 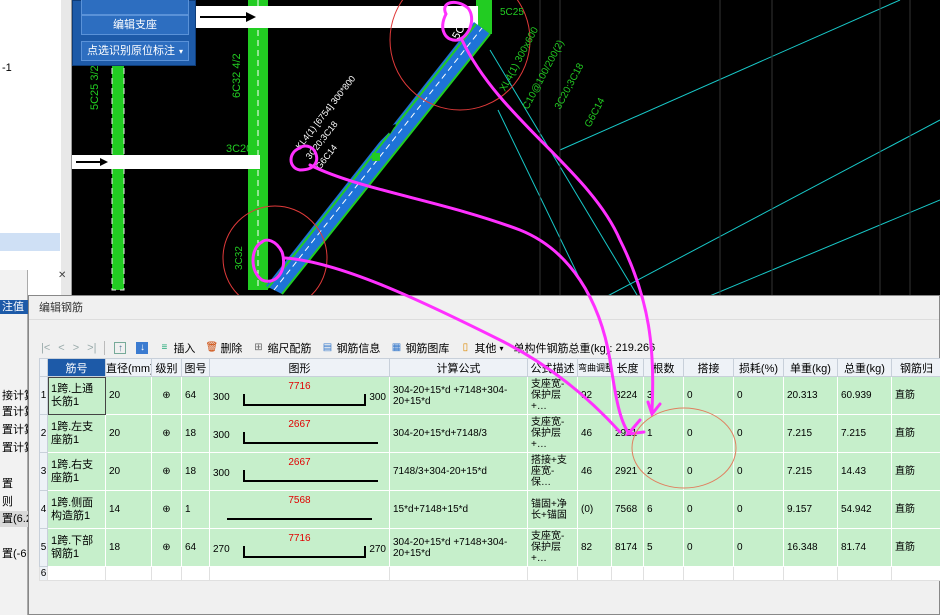 I want to click on bar-name-cell: 1跨.右支座筋1, so click(x=76, y=471).